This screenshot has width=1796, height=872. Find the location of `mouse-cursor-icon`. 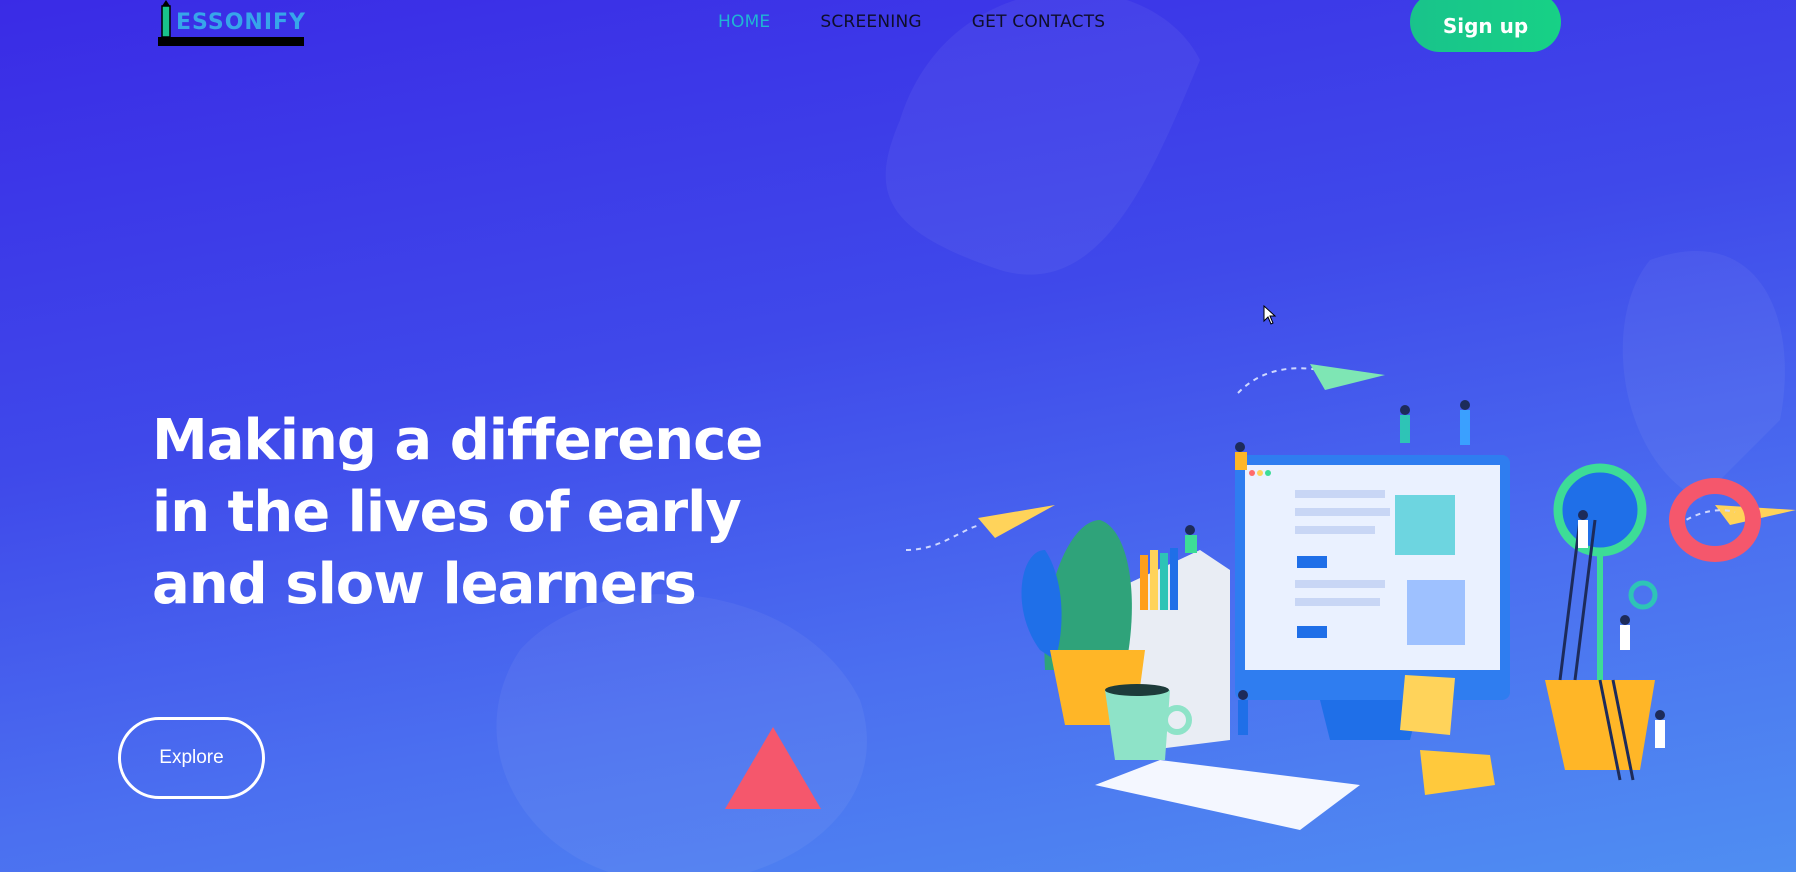

mouse-cursor-icon is located at coordinates (1270, 315).